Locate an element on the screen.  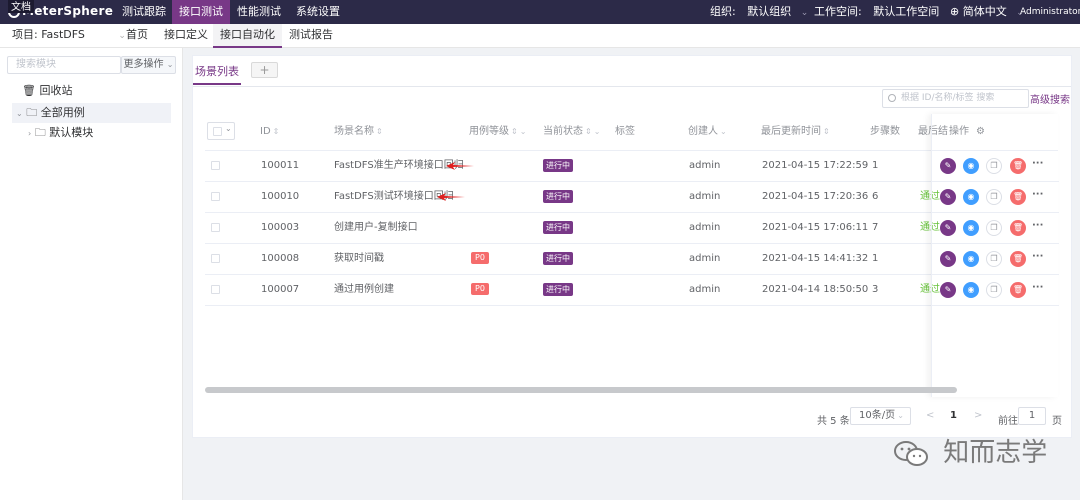
header-level: 用例等级 ⇕ ⌄ is located at coordinates (497, 132).